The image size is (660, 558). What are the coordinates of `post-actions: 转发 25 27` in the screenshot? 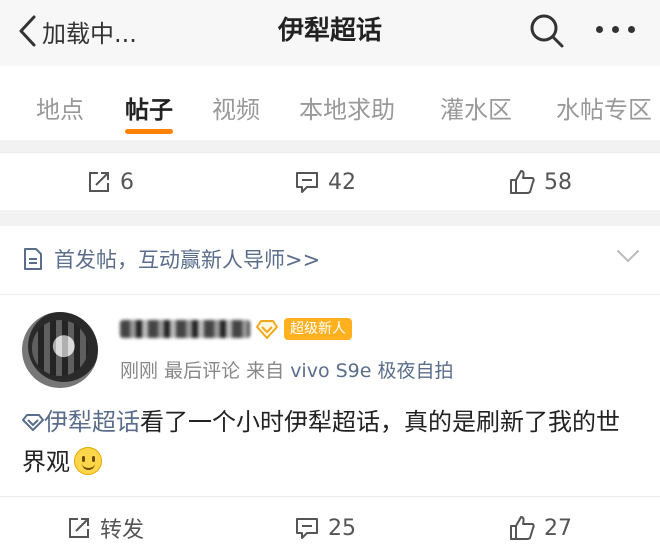 It's located at (330, 527).